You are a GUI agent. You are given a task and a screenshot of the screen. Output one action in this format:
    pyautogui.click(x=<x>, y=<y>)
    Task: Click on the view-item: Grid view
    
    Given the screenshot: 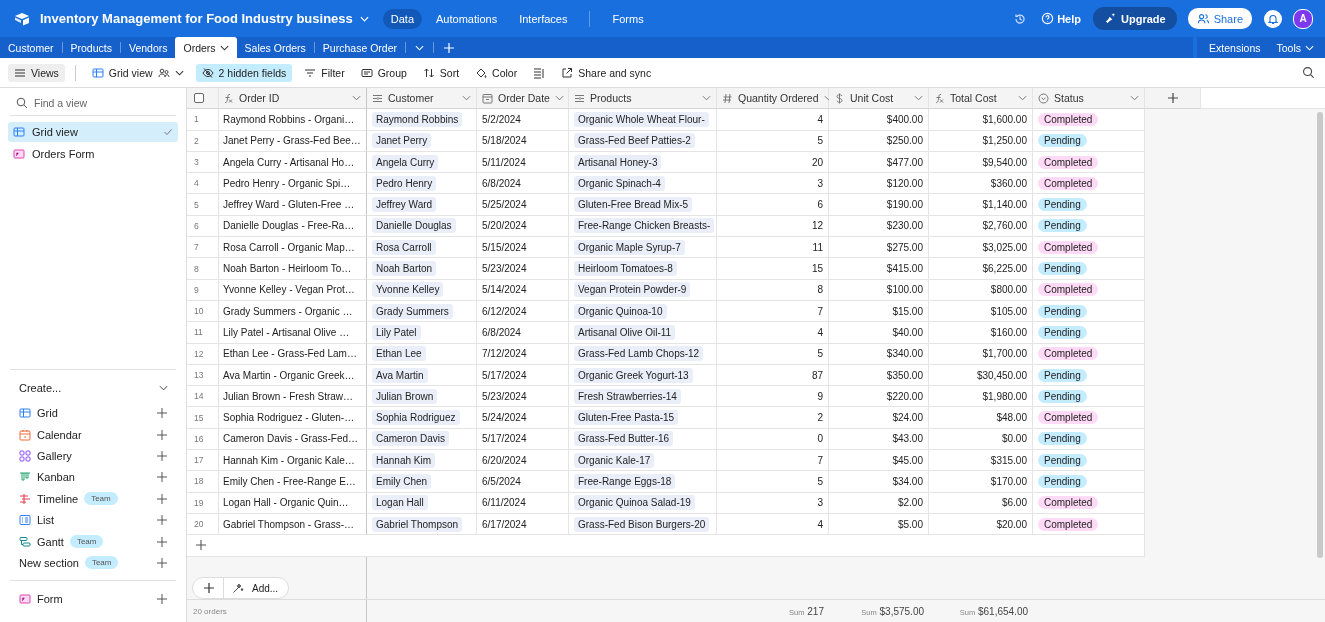 What is the action you would take?
    pyautogui.click(x=93, y=132)
    